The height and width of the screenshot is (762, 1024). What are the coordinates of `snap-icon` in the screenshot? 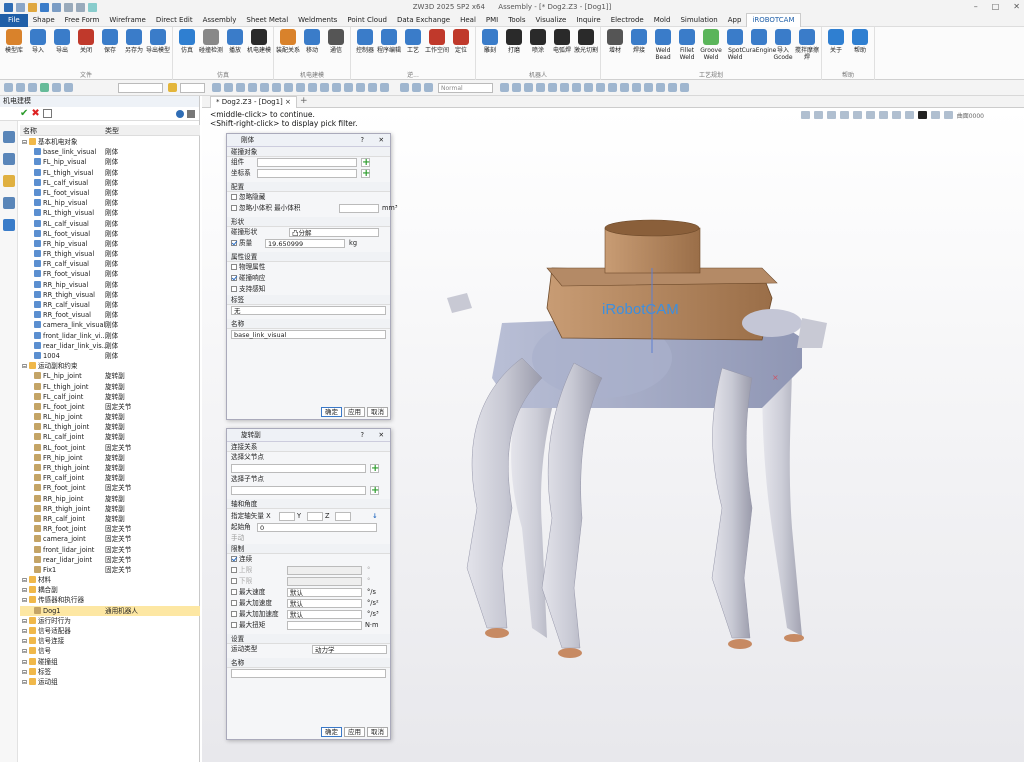 It's located at (68, 87).